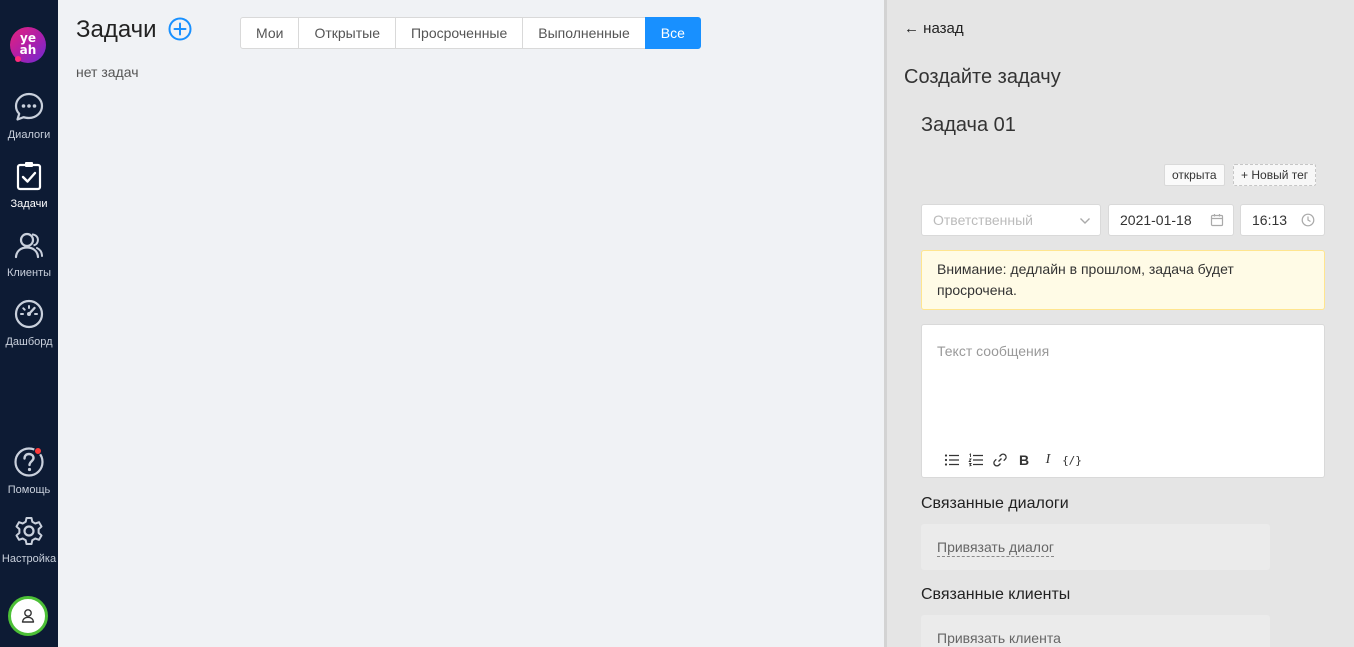 The image size is (1354, 647). Describe the element at coordinates (116, 29) in the screenshot. I see `page-title: Задачи` at that location.